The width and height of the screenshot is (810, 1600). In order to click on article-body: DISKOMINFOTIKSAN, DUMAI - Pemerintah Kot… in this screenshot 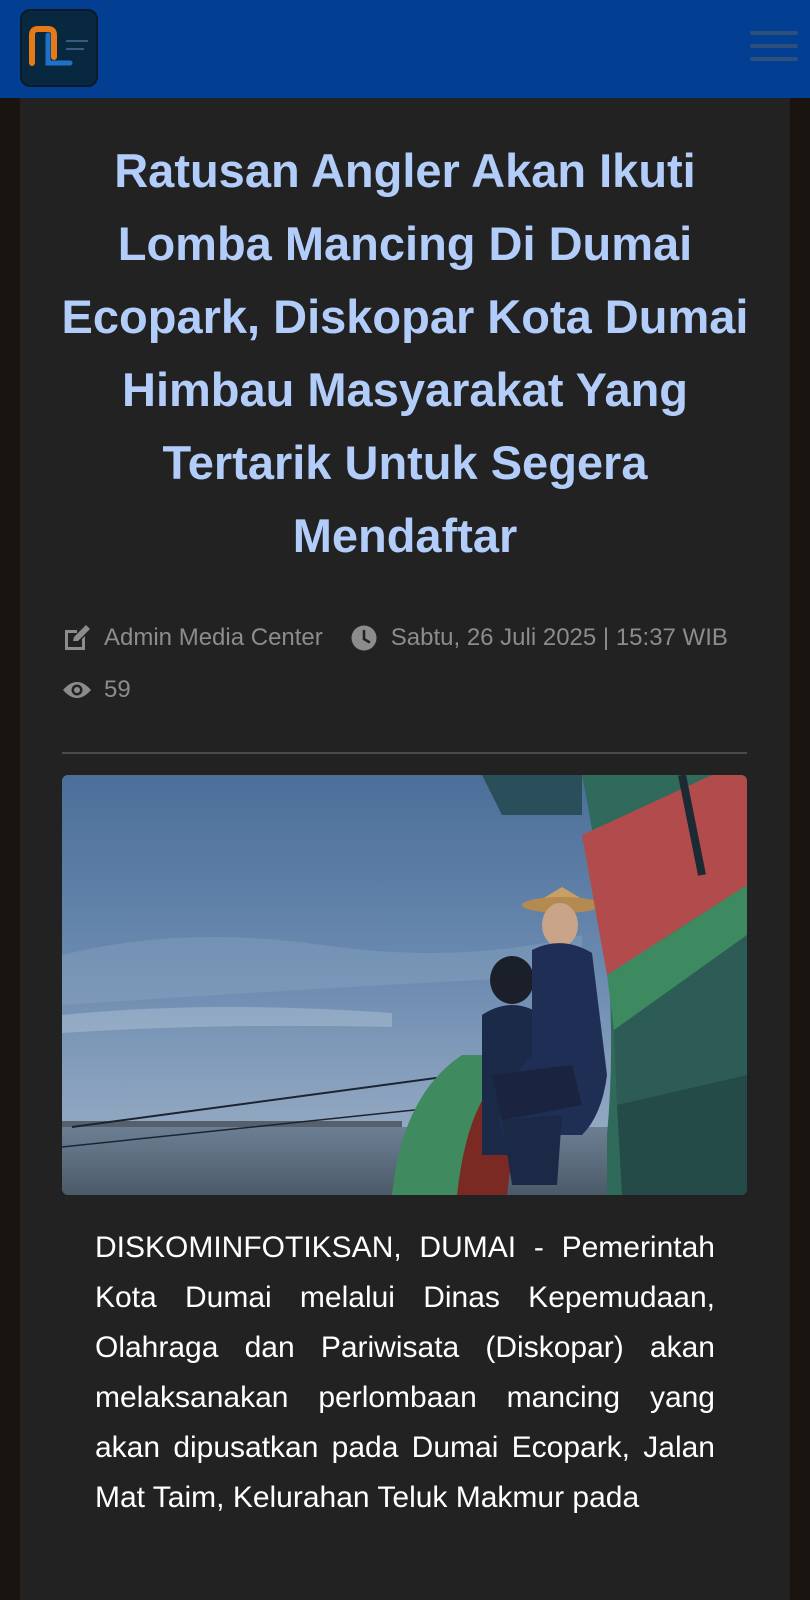, I will do `click(405, 1372)`.